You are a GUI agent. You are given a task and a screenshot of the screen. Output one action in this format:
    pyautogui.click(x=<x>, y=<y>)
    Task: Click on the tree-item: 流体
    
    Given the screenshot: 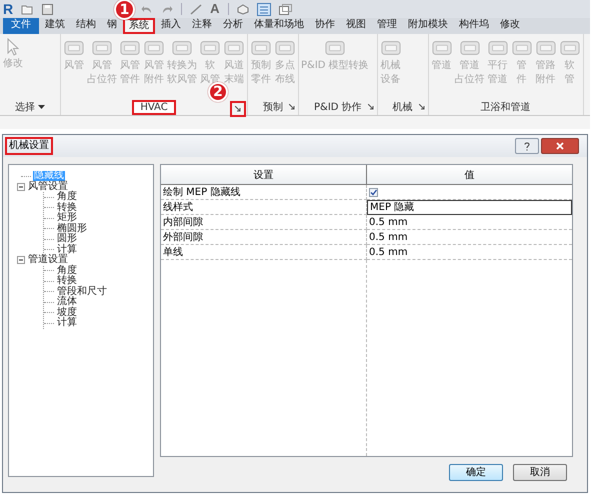 What is the action you would take?
    pyautogui.click(x=67, y=302)
    